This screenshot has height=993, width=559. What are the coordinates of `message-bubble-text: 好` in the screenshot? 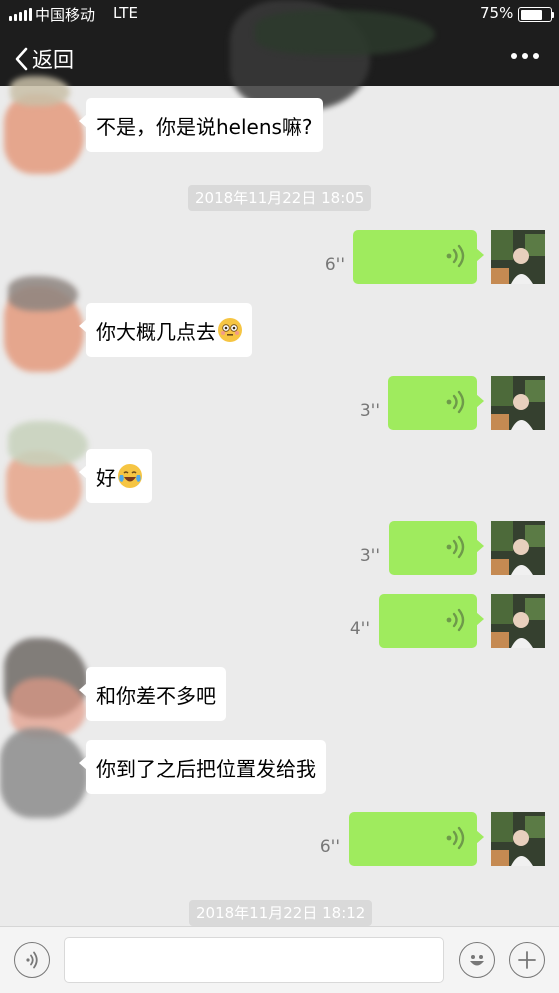 It's located at (115, 476).